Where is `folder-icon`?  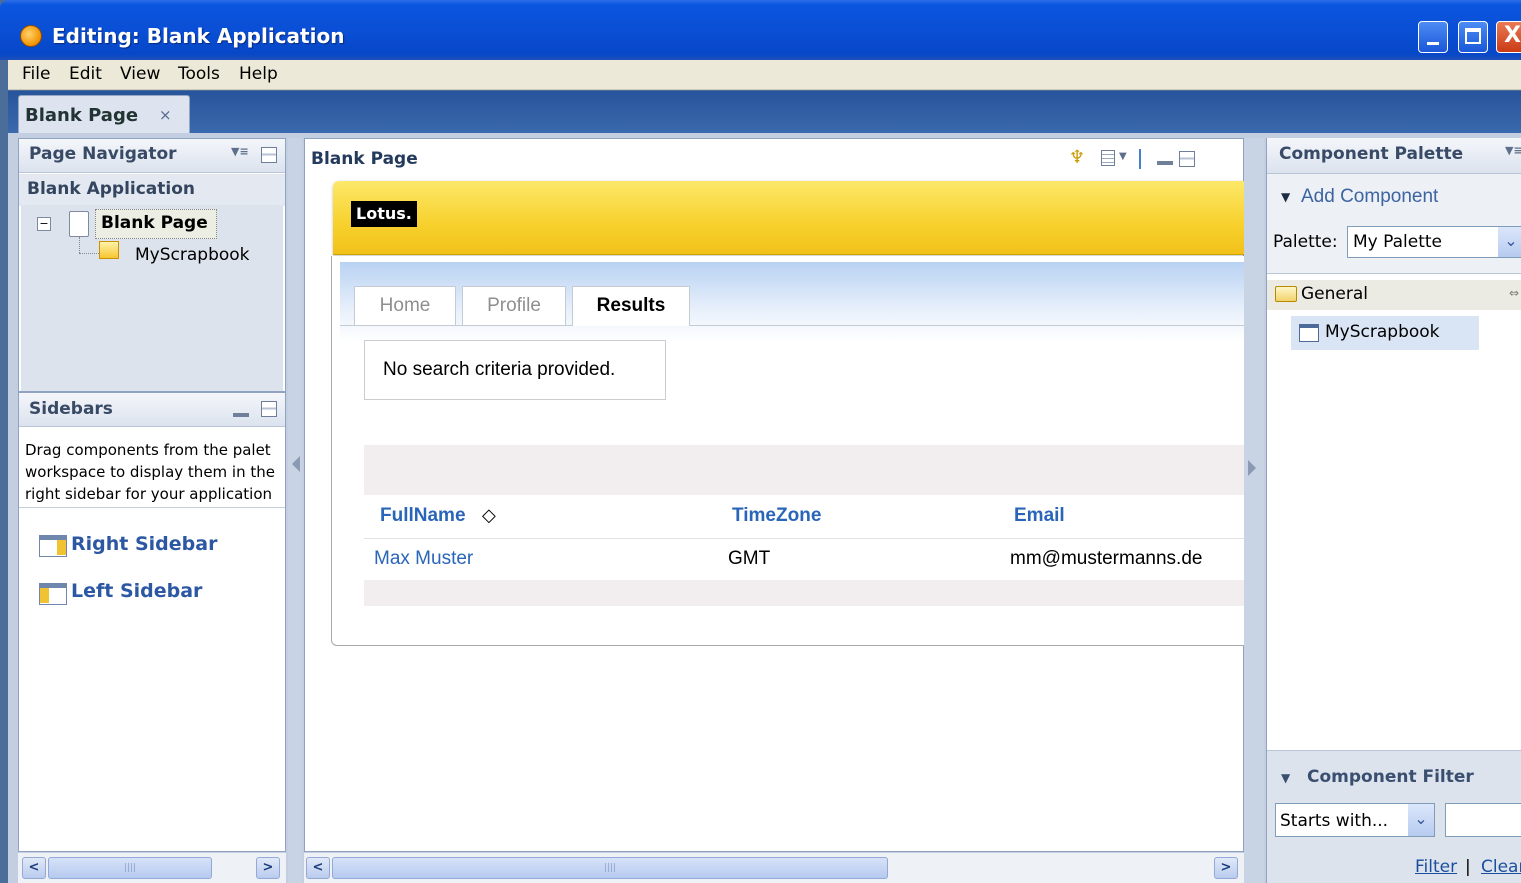 folder-icon is located at coordinates (1286, 294).